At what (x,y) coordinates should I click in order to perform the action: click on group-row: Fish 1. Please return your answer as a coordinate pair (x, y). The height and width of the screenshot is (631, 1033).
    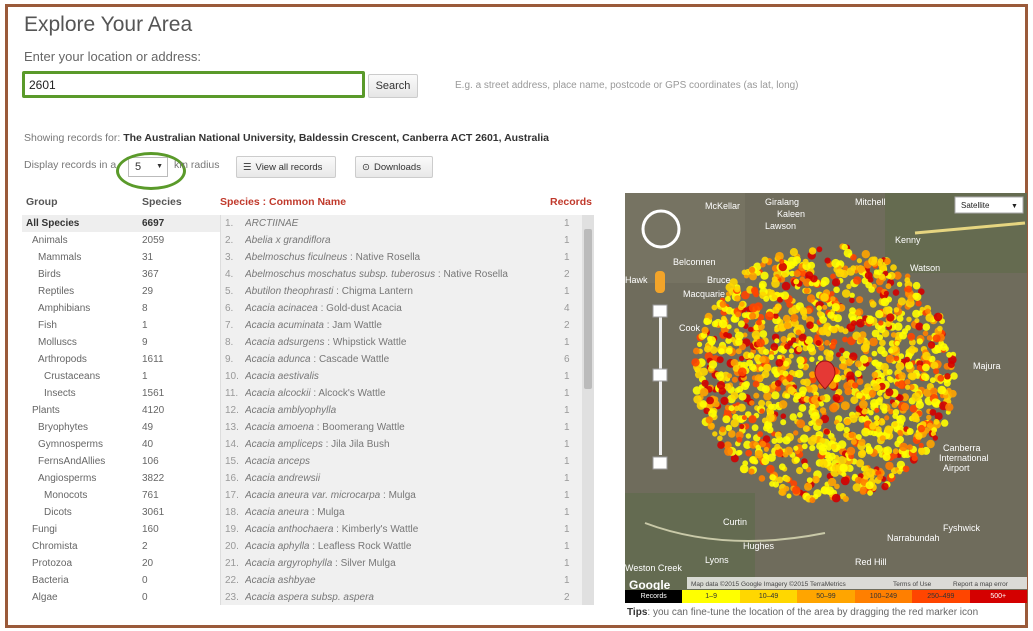
    Looking at the image, I should click on (121, 325).